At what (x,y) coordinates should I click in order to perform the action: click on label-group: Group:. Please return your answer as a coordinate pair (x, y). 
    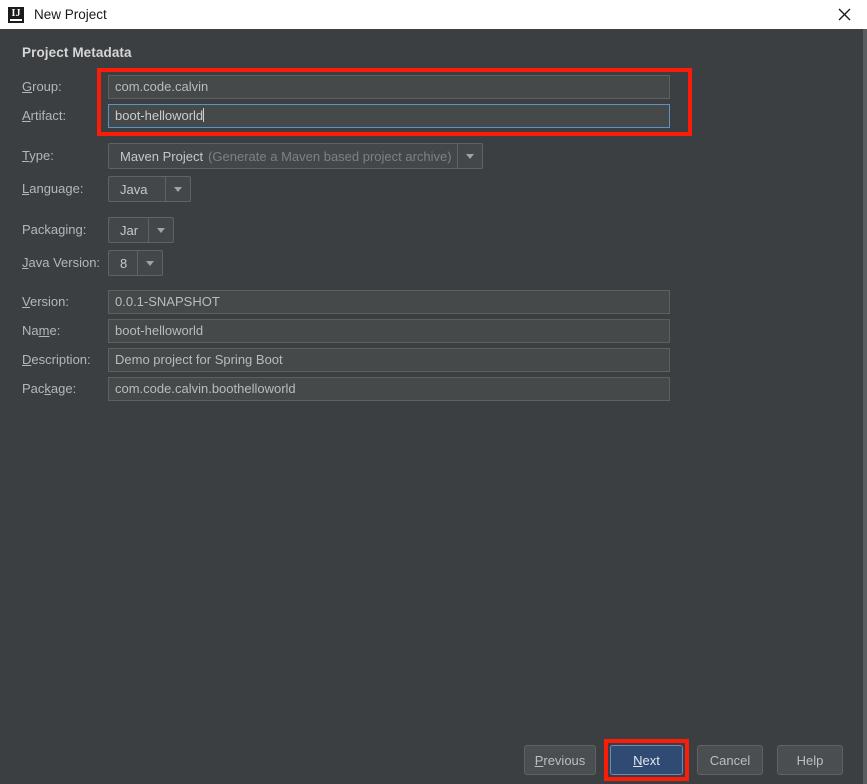
    Looking at the image, I should click on (42, 86).